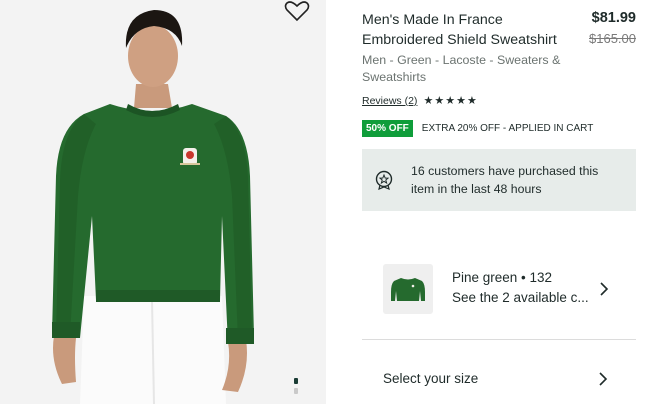 This screenshot has height=404, width=646. I want to click on reviews-row: Reviews (2) ★ ★ ★ ★ ★, so click(499, 101).